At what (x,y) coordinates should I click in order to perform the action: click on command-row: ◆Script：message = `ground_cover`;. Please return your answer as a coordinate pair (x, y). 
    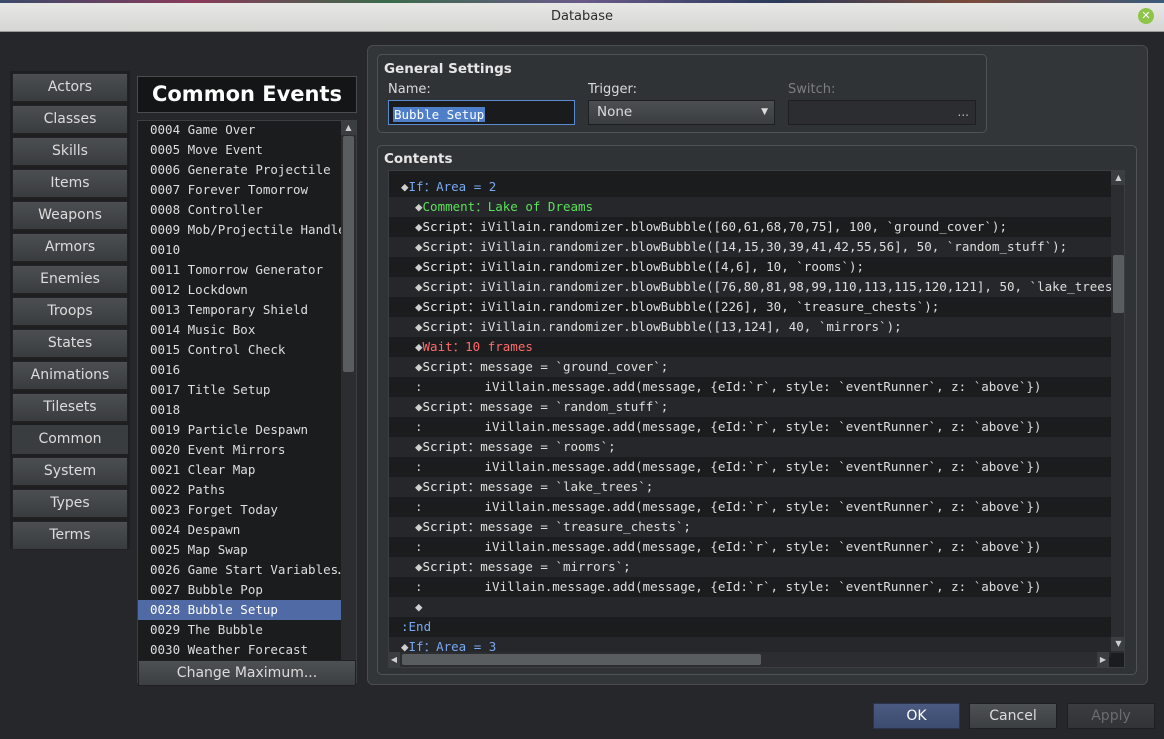
    Looking at the image, I should click on (750, 367).